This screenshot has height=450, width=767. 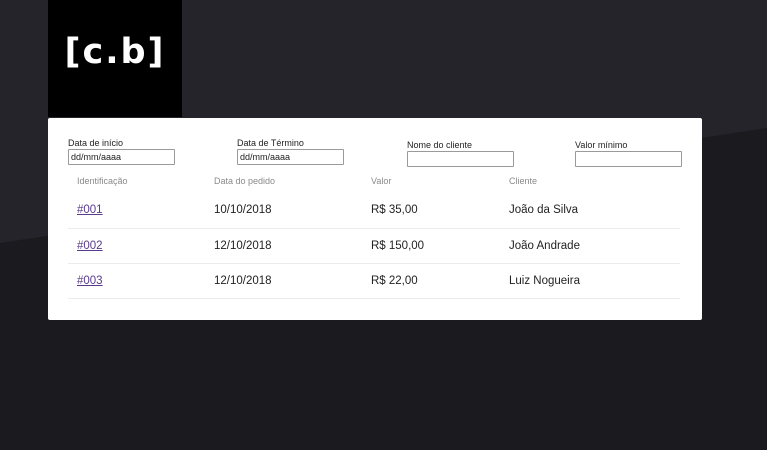 I want to click on order-client-cell: João da Silva, so click(x=590, y=210).